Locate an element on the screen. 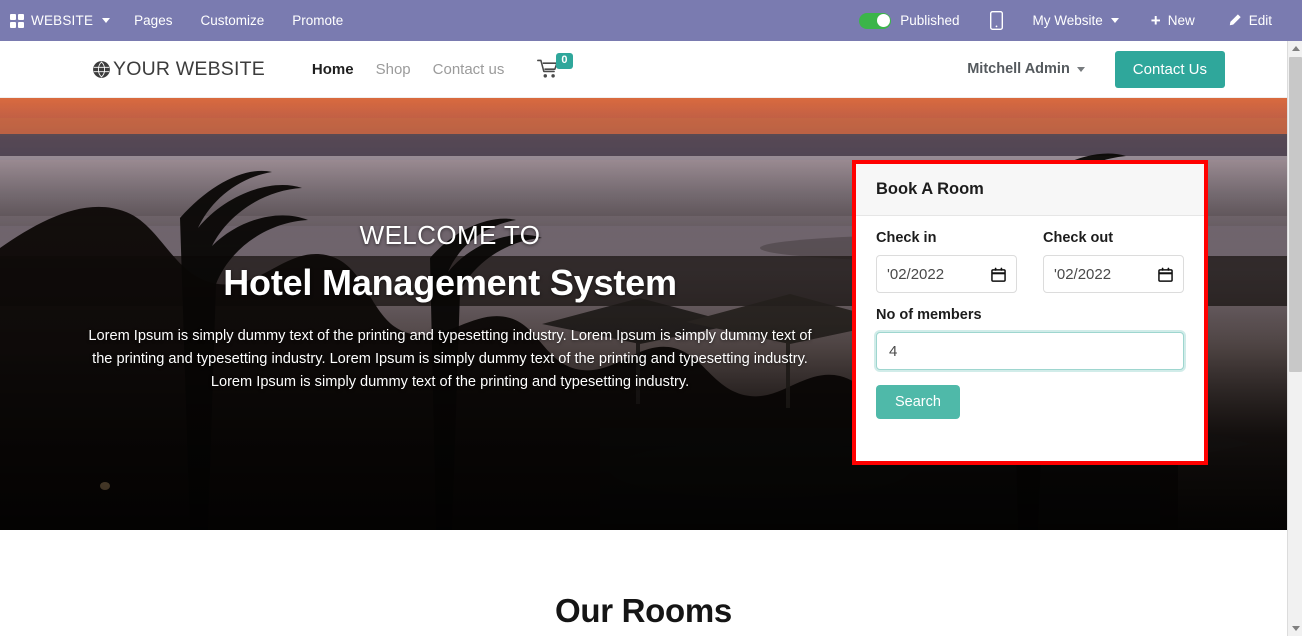  new-button: + New is located at coordinates (1173, 20).